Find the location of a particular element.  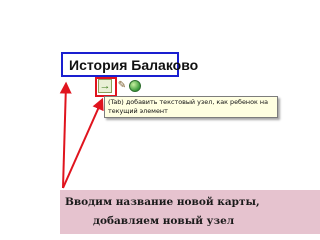

caption-line-1: Вводим название новой карты, is located at coordinates (162, 202).